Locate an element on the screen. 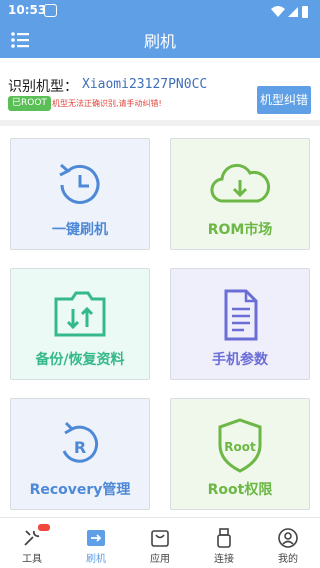  rom-market-tile: ROM市场 is located at coordinates (240, 194).